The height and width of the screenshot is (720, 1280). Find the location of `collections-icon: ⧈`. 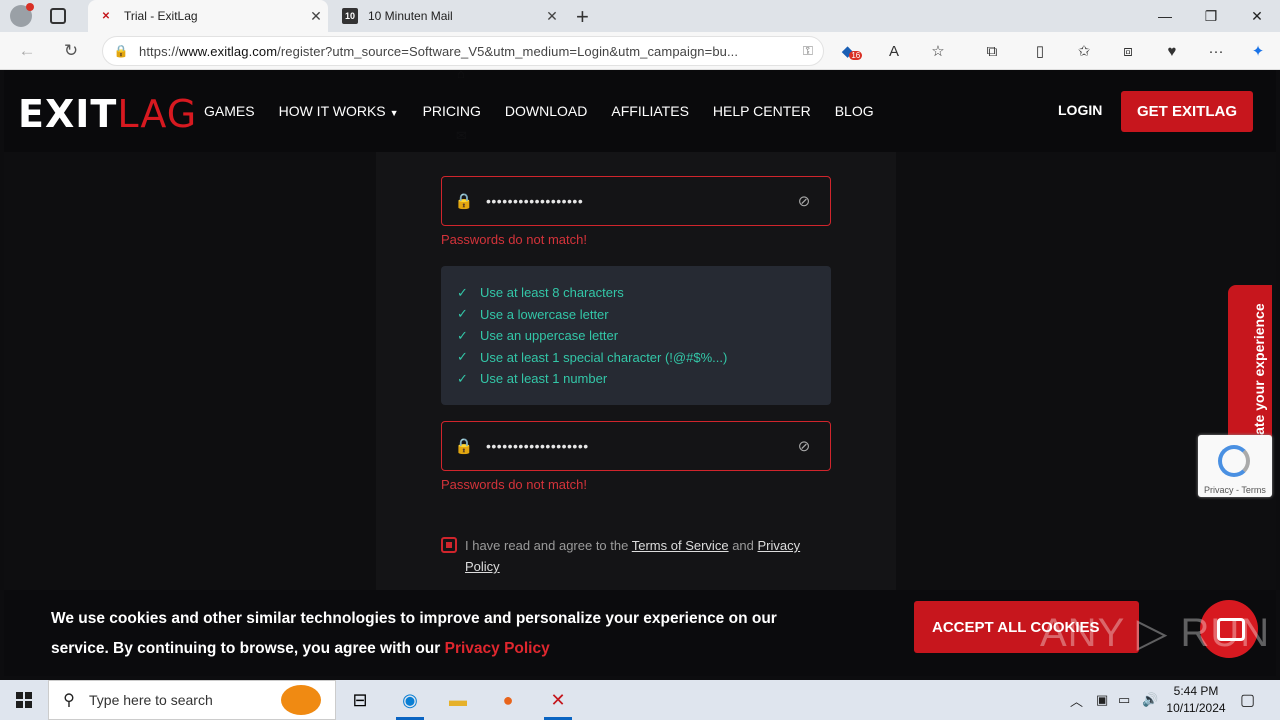

collections-icon: ⧈ is located at coordinates (1128, 51).